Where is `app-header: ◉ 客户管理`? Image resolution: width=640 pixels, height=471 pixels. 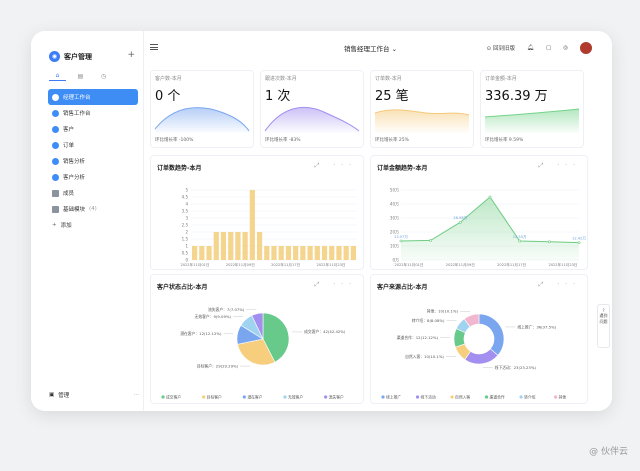 app-header: ◉ 客户管理 is located at coordinates (70, 56).